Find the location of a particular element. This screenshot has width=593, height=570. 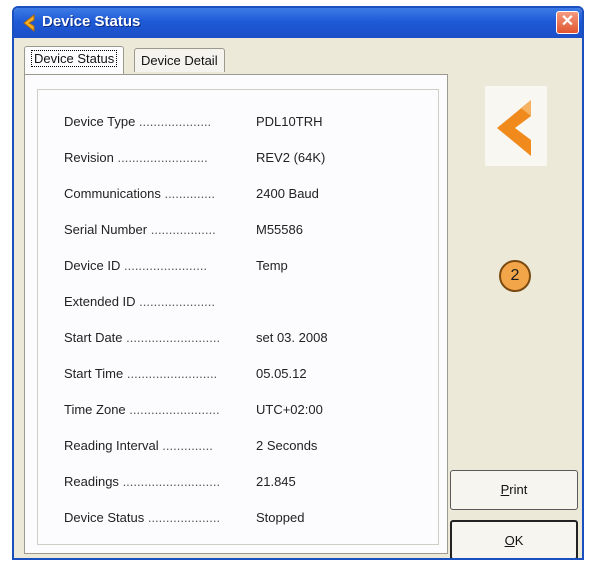

ok-mnemonic: O is located at coordinates (509, 540).